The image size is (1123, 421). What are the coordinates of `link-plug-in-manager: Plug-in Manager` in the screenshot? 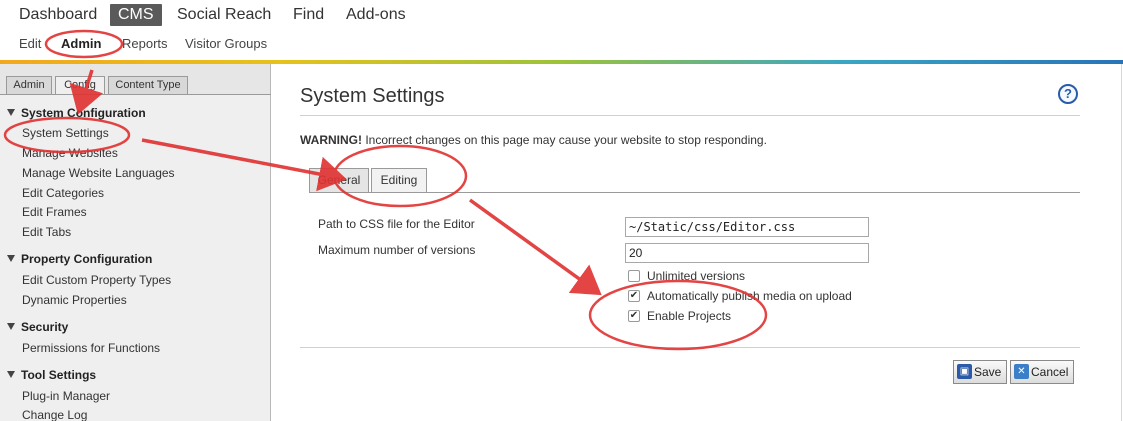 It's located at (66, 396).